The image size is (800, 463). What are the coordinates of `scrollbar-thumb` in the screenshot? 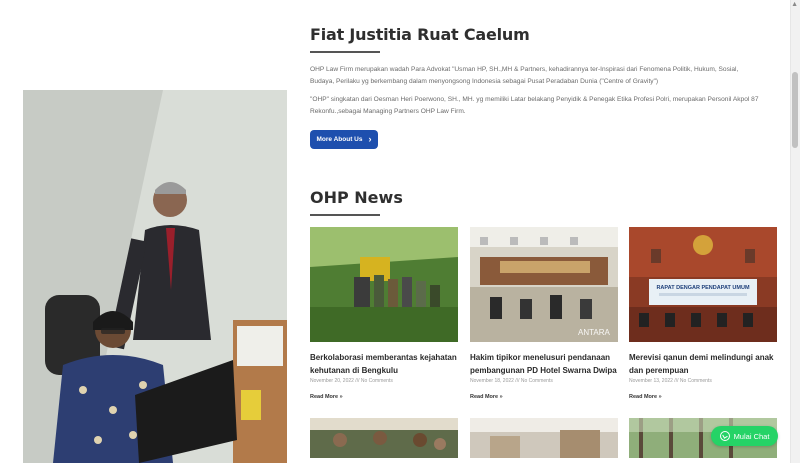 It's located at (795, 110).